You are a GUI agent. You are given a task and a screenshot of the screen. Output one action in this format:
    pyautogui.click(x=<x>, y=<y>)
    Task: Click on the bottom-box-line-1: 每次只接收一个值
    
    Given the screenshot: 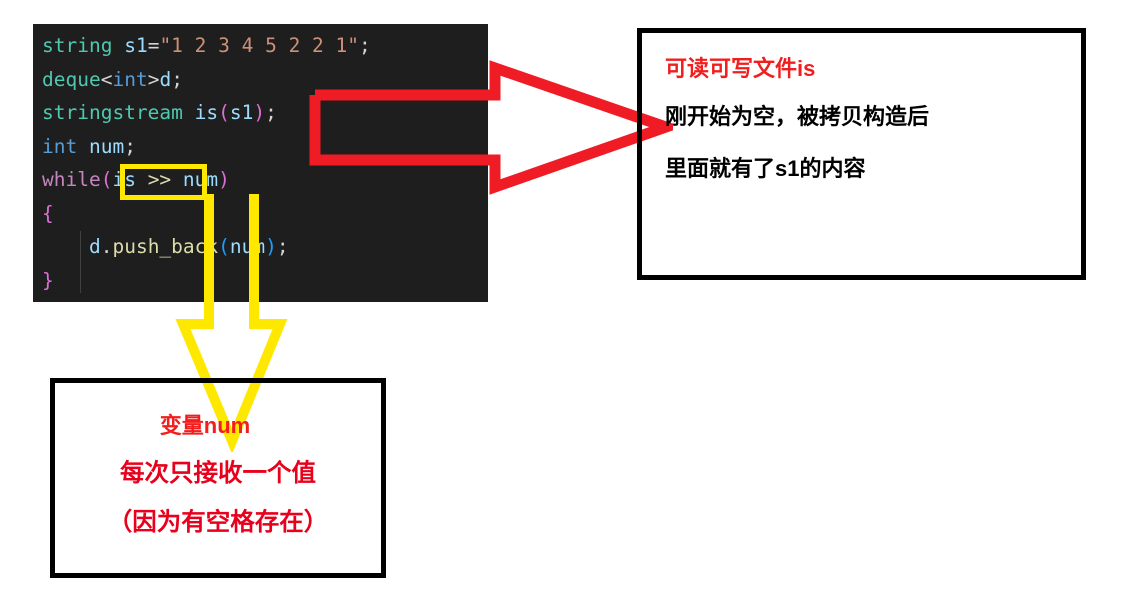 What is the action you would take?
    pyautogui.click(x=218, y=473)
    